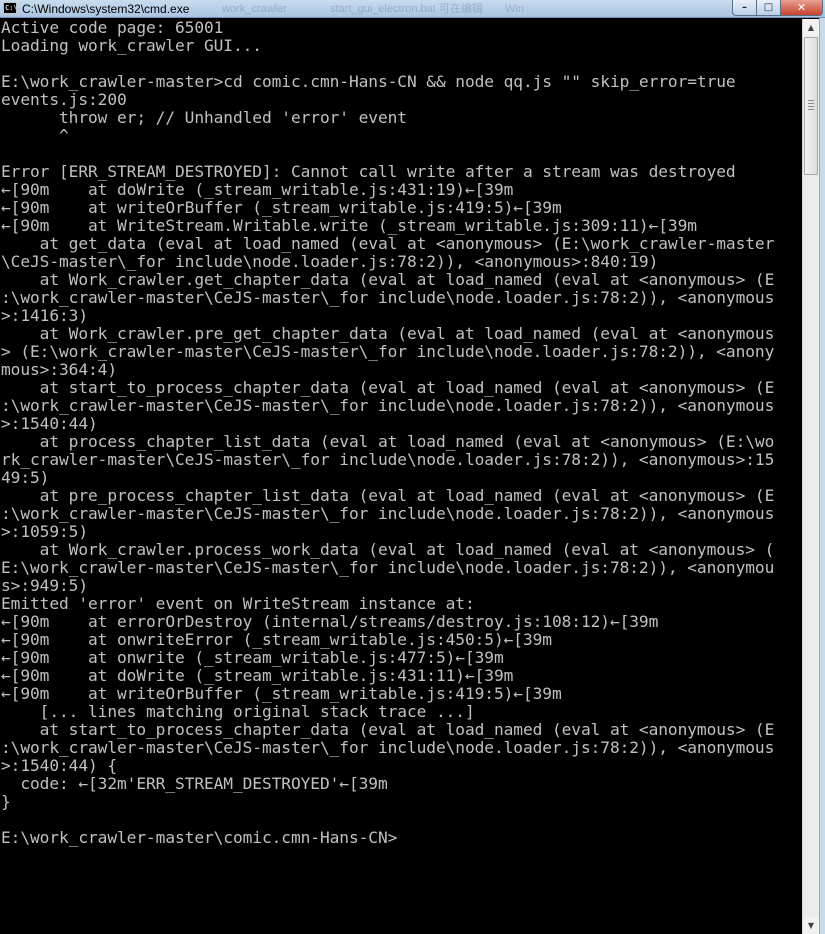 The width and height of the screenshot is (825, 934). I want to click on console-line: code: ←[32m'ERR_STREAM_DESTROYED'←[39m, so click(194, 783).